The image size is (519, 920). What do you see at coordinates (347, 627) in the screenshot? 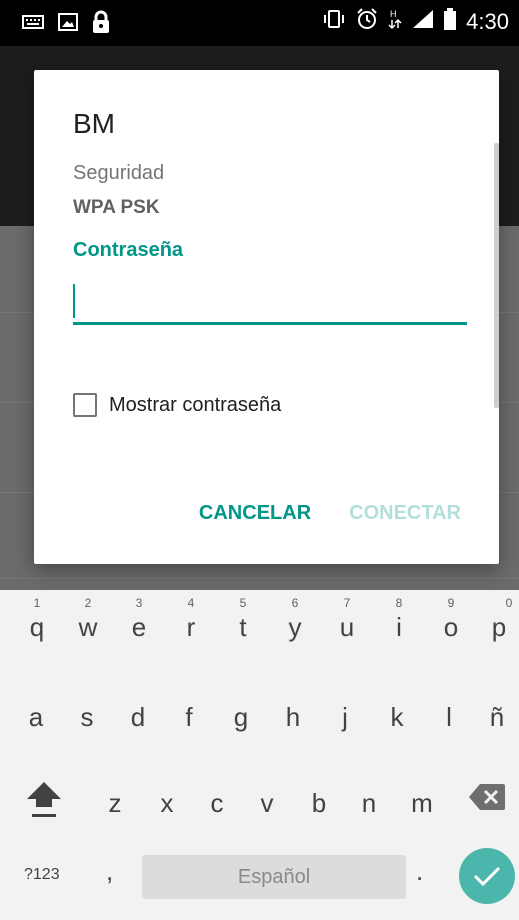
I see `key-label: u` at bounding box center [347, 627].